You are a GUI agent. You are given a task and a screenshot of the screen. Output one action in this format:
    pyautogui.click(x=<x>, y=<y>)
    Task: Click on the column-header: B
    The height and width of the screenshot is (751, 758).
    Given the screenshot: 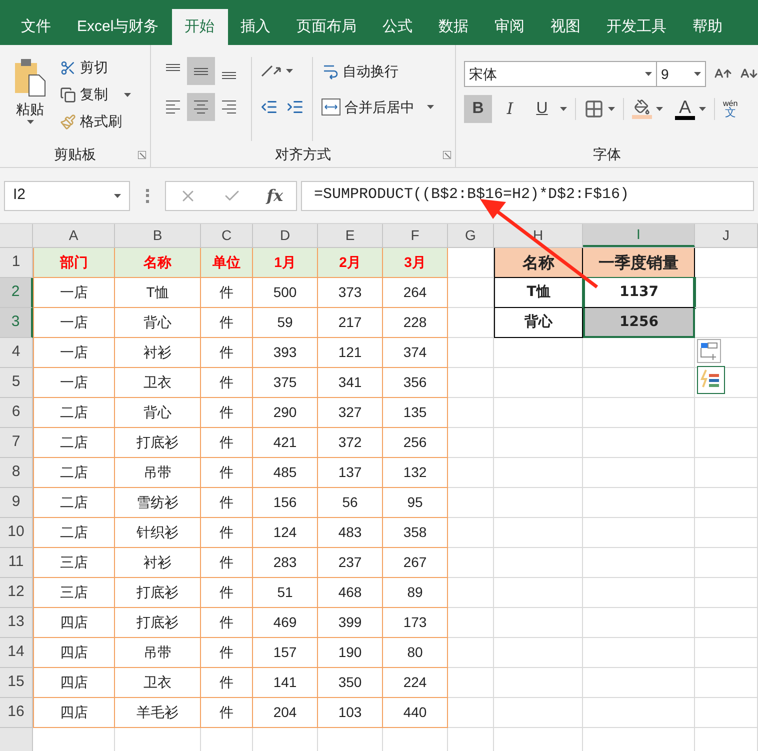 What is the action you would take?
    pyautogui.click(x=158, y=235)
    